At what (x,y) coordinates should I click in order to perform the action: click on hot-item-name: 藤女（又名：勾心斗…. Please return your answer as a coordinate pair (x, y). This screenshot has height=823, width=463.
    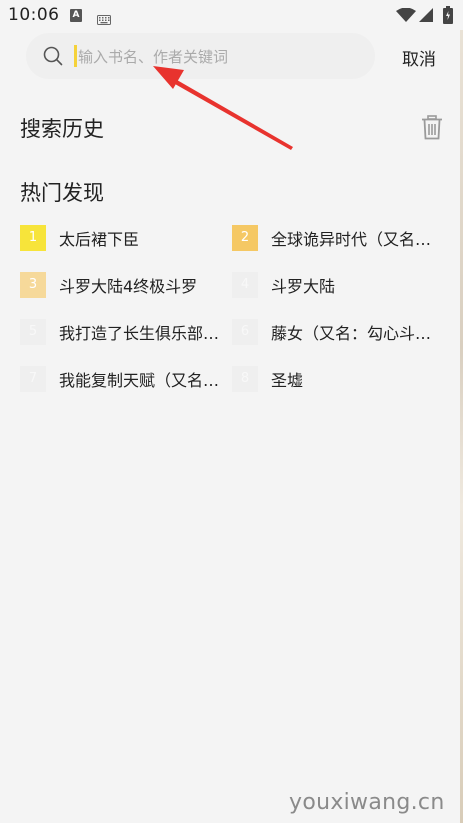
    Looking at the image, I should click on (351, 333).